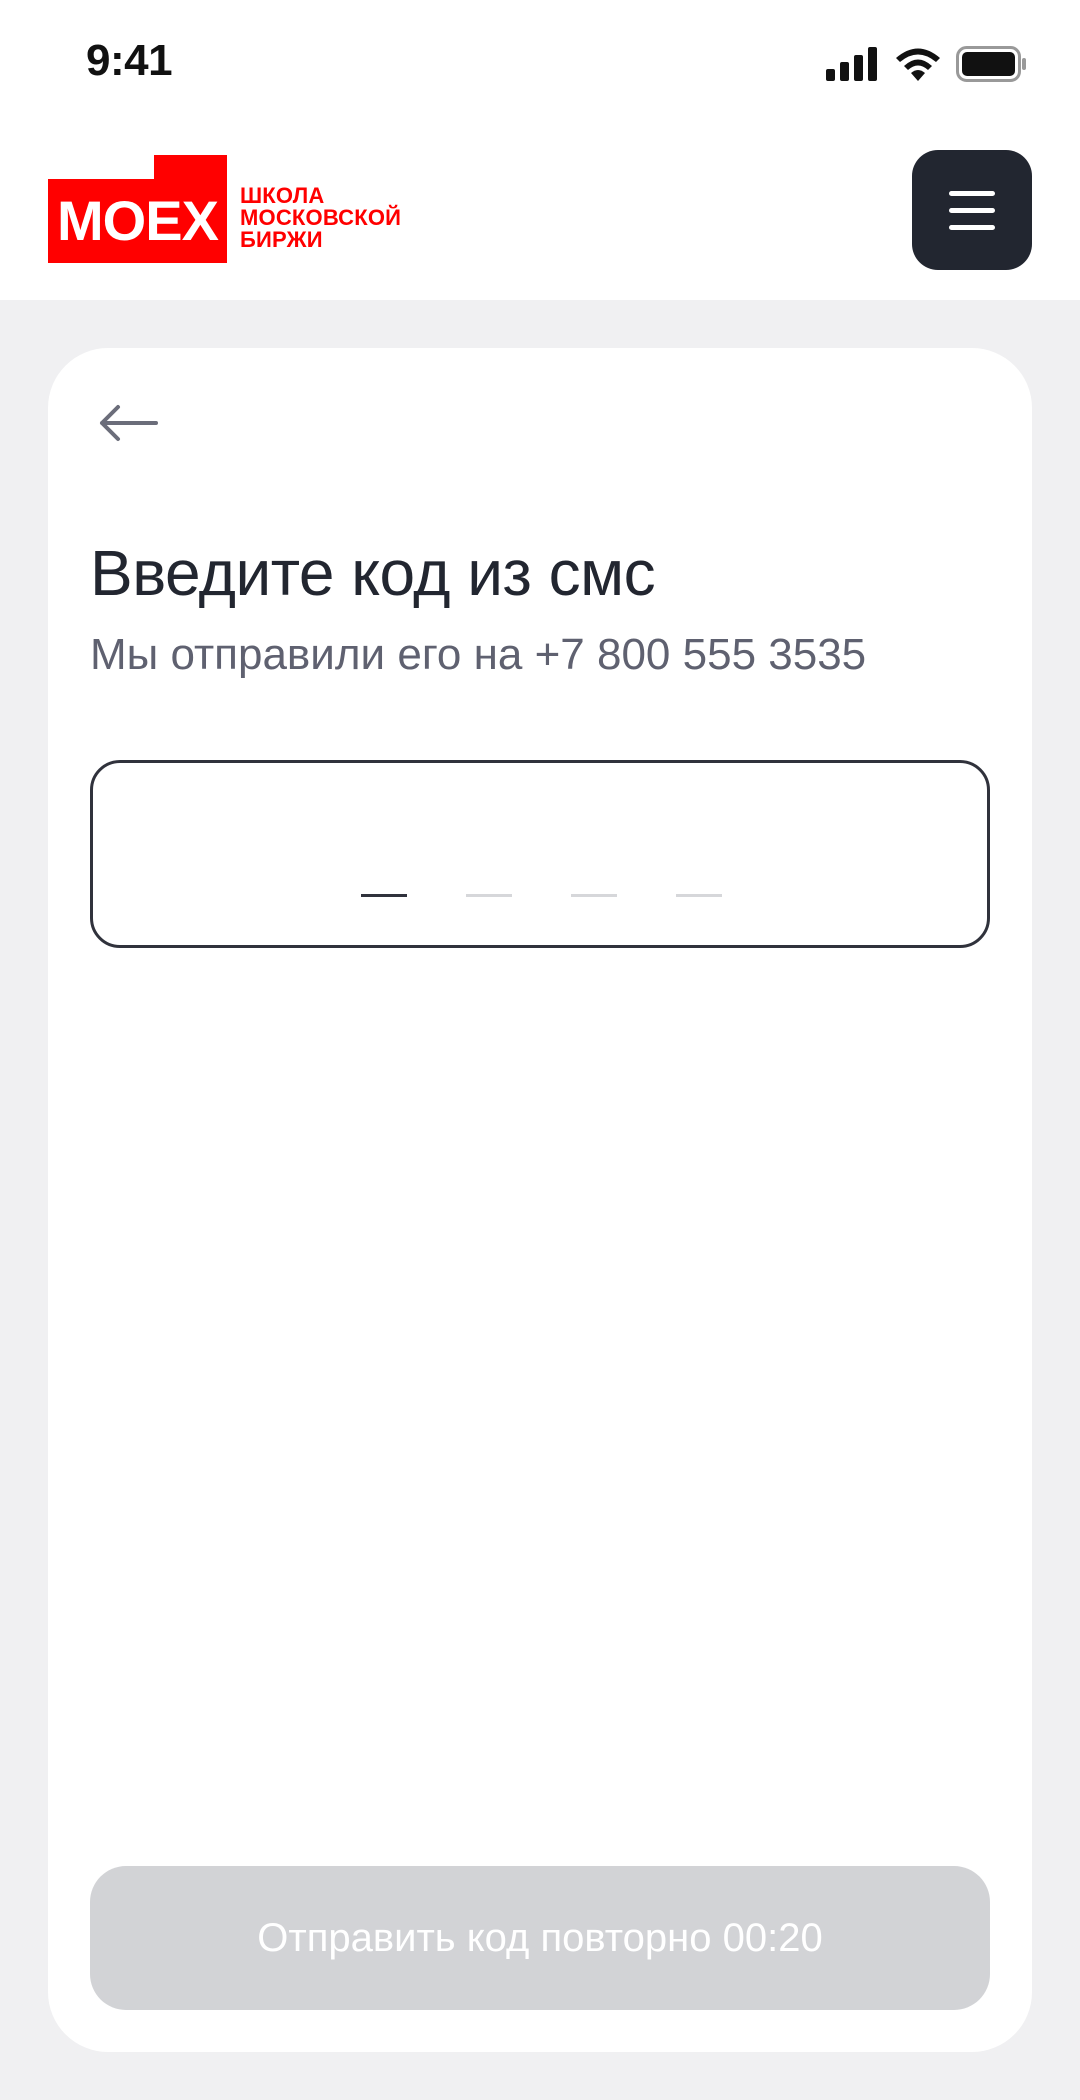 Image resolution: width=1080 pixels, height=2100 pixels. I want to click on wifi-icon, so click(918, 64).